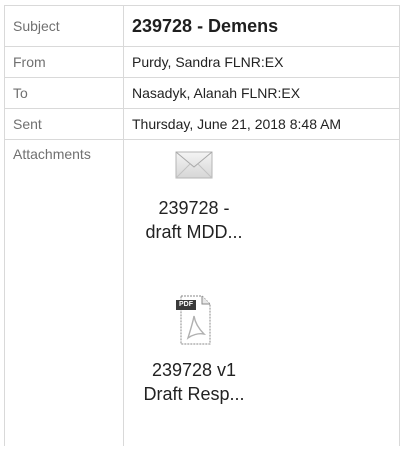 The width and height of the screenshot is (401, 459). I want to click on to-label: To, so click(64, 93).